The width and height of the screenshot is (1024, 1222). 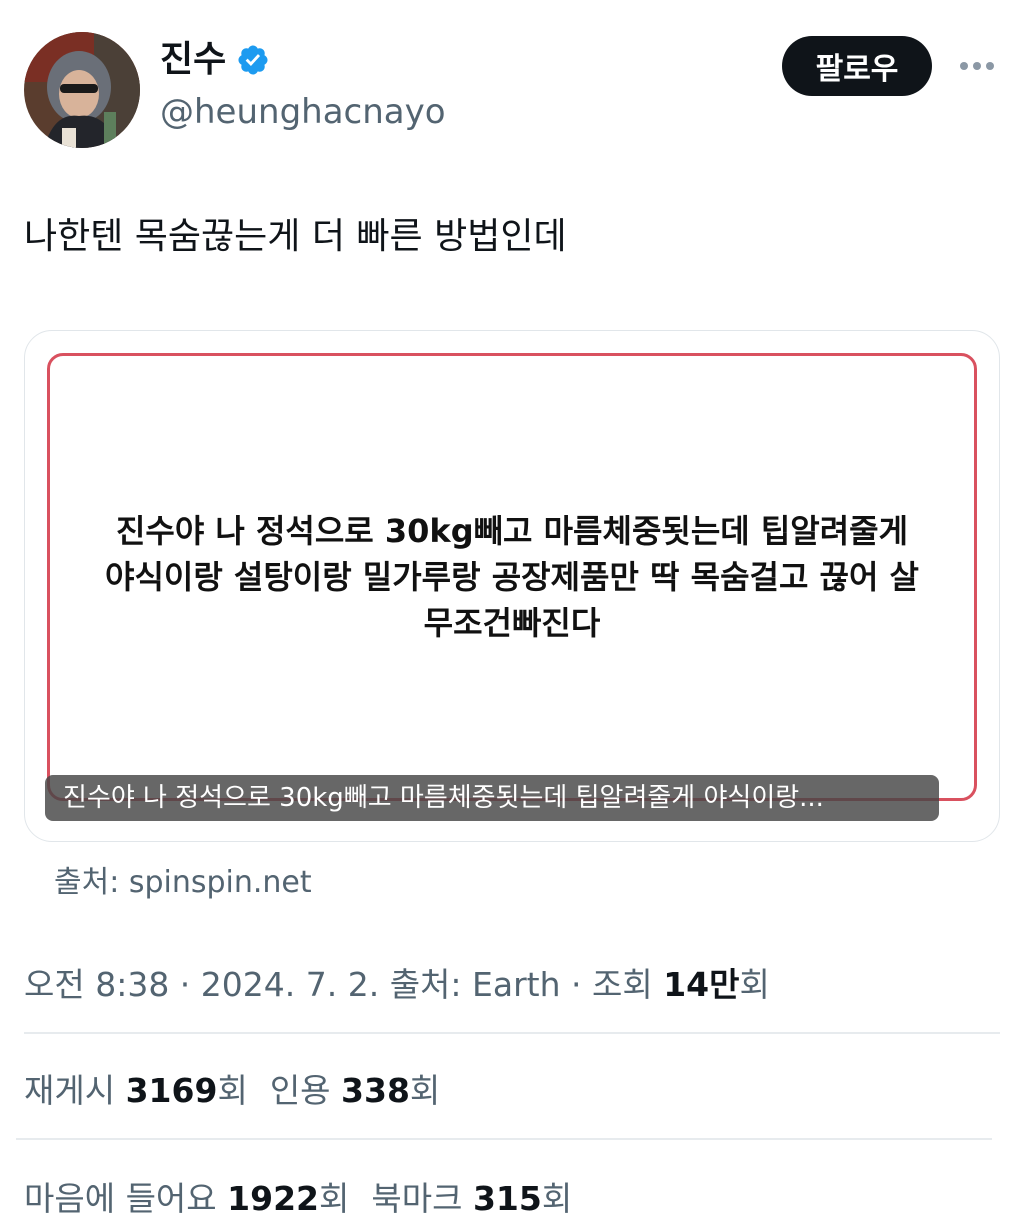 I want to click on verified-badge-icon, so click(x=253, y=60).